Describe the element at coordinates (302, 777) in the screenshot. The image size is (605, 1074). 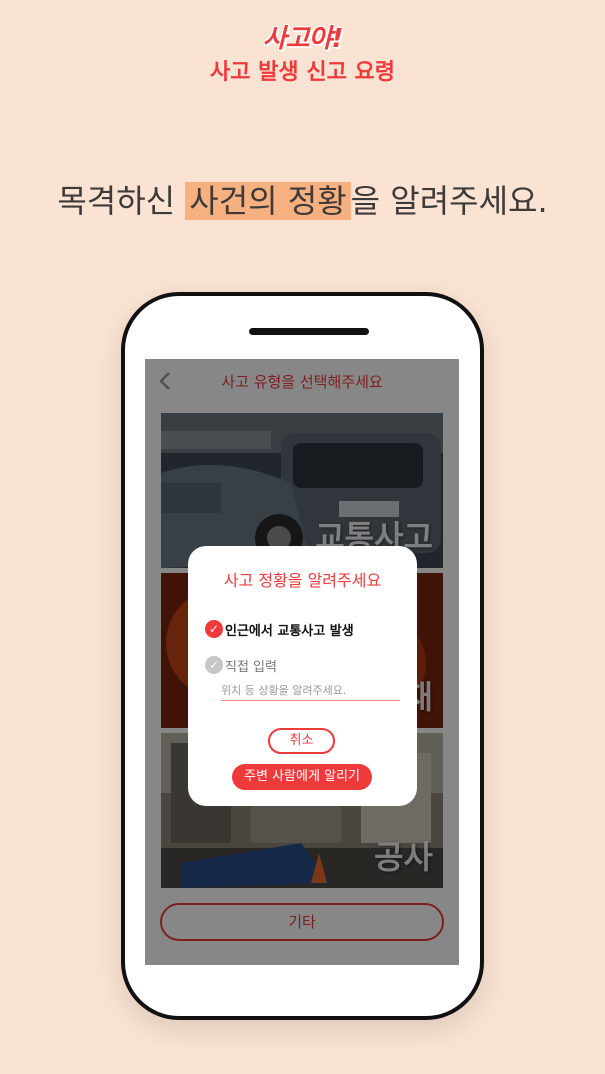
I see `notify-nearby-button: 주변 사람에게 알리기` at that location.